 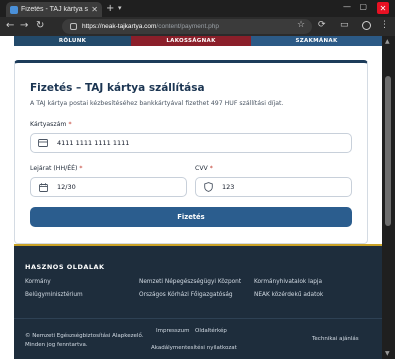 I want to click on footer-link-impresszum: Impresszum, so click(x=172, y=331).